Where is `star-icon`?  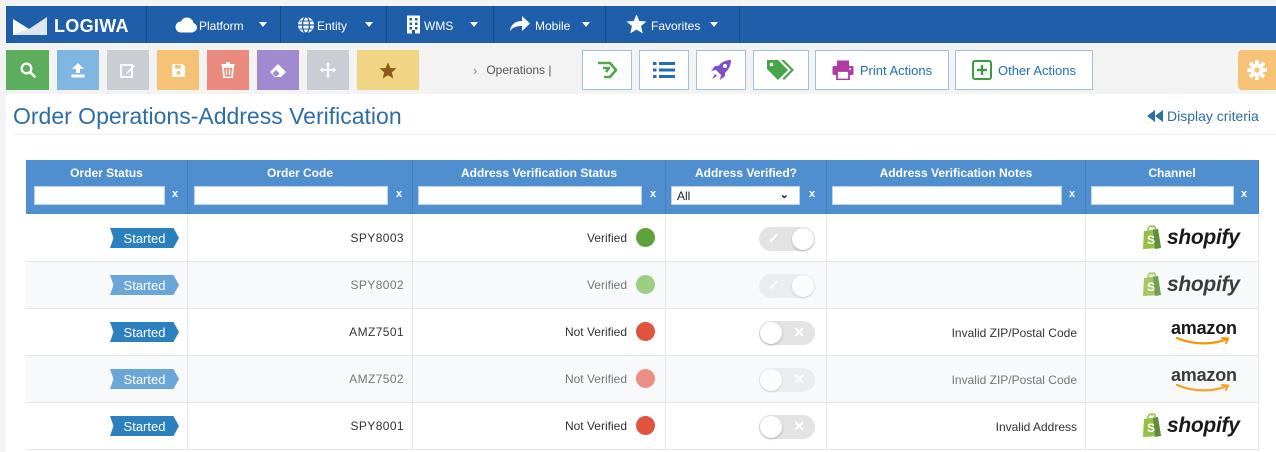 star-icon is located at coordinates (636, 24).